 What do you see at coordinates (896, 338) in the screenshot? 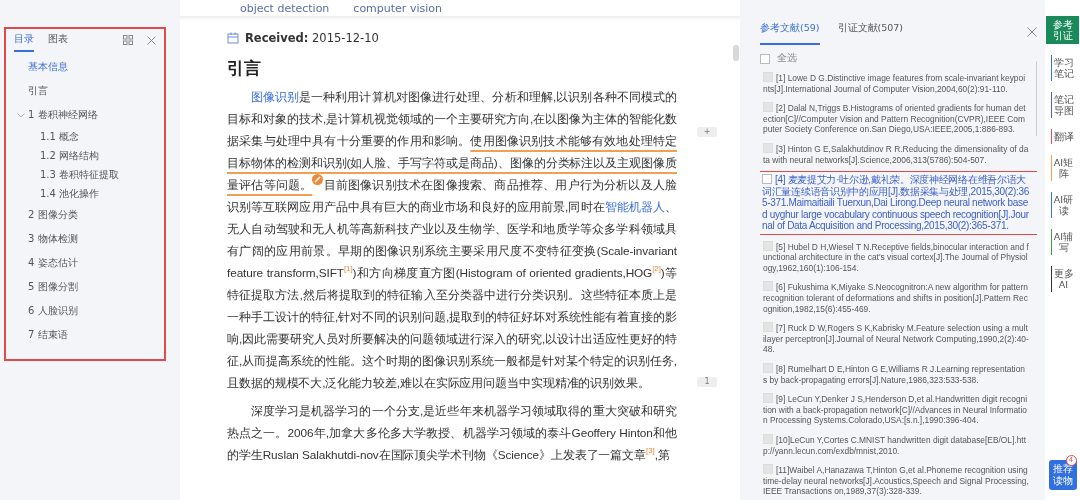
I see `reference-entry: [7] Ruck D W,Rogers S K,Kabrisky M.Feature selection using a multilayer perceptron[J].Journal of Neural Network Computing,1990,2(2):40-48.` at bounding box center [896, 338].